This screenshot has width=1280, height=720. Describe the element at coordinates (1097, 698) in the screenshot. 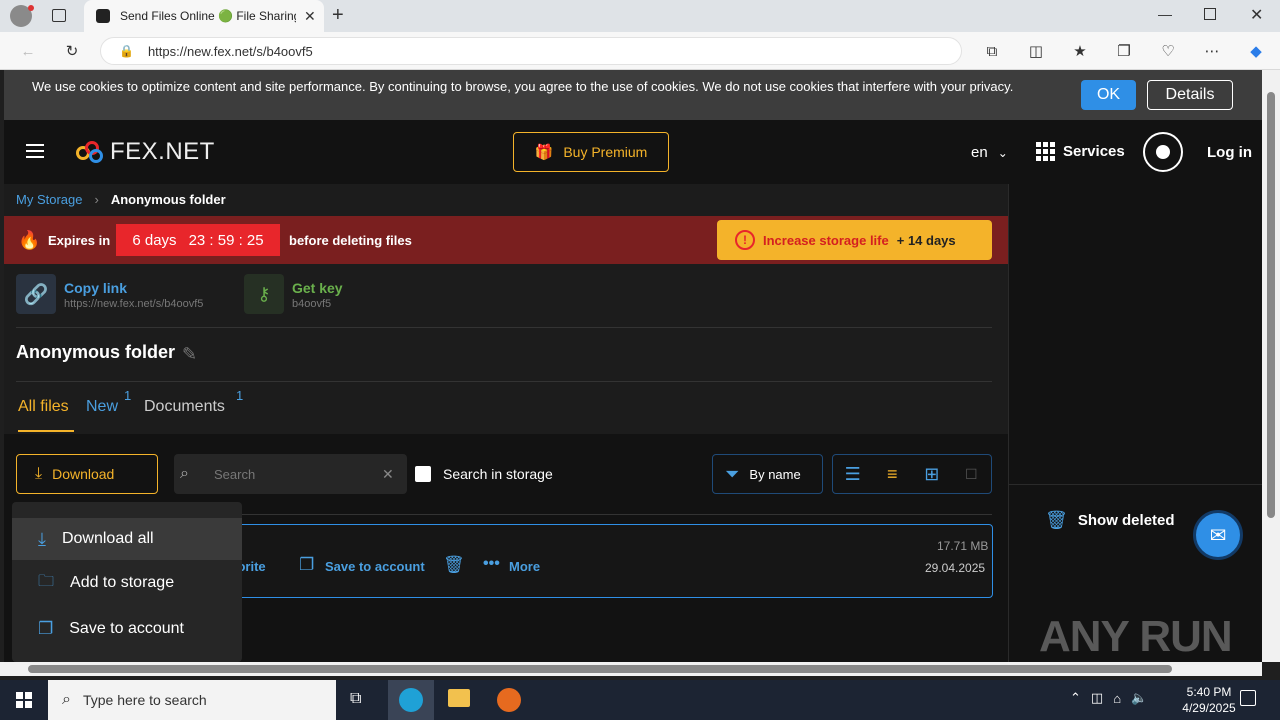

I see `network-icon: ◫` at that location.